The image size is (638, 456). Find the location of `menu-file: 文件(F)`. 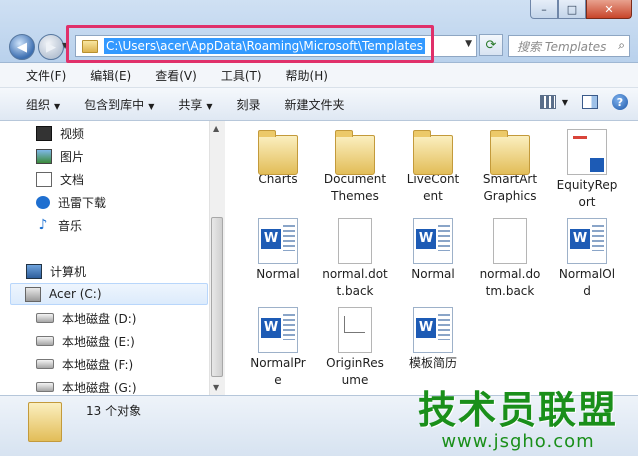

menu-file: 文件(F) is located at coordinates (37, 75).